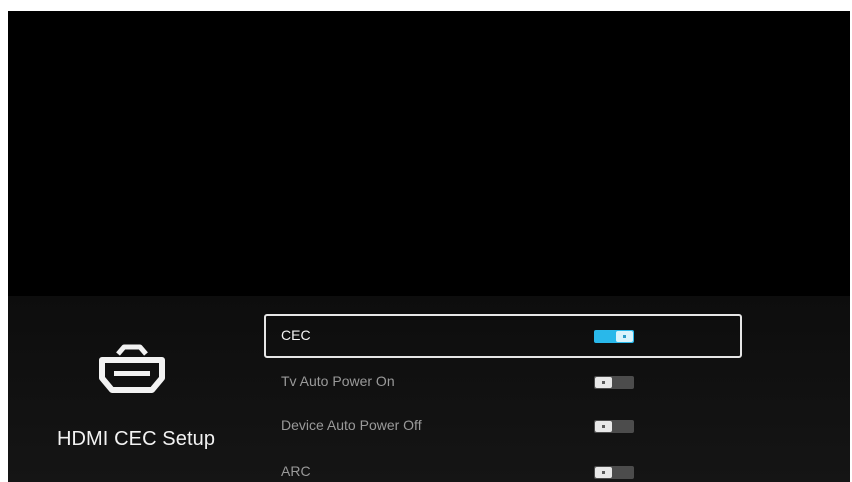  Describe the element at coordinates (614, 336) in the screenshot. I see `cec-toggle` at that location.